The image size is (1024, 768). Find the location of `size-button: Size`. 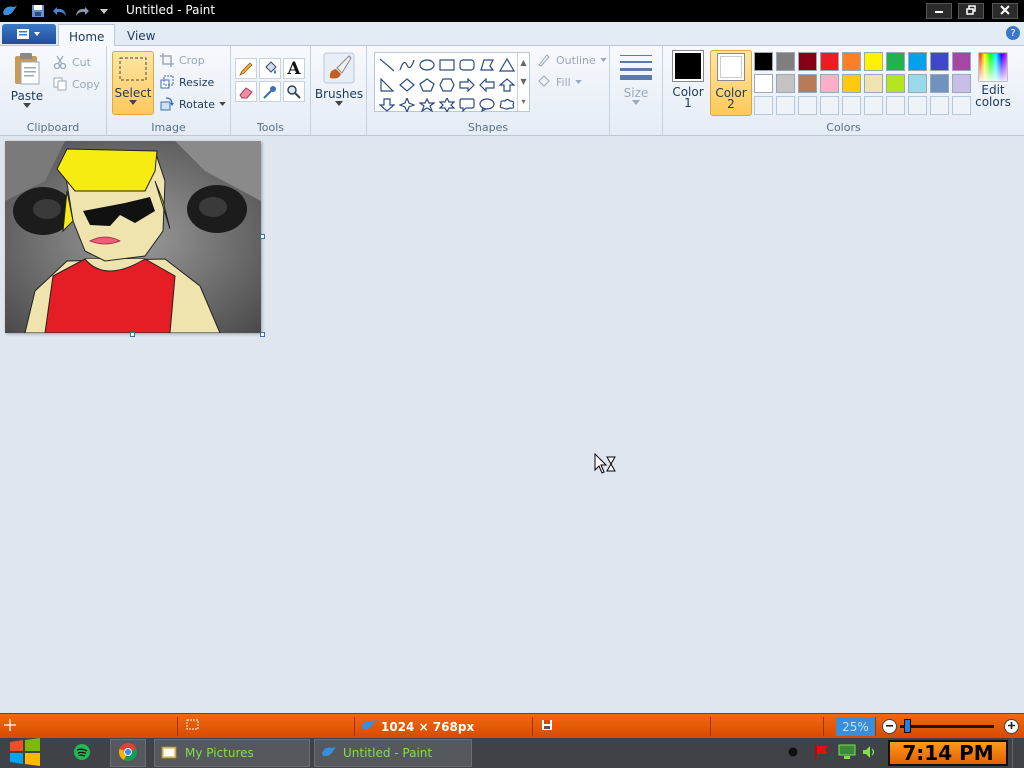

size-button: Size is located at coordinates (636, 78).